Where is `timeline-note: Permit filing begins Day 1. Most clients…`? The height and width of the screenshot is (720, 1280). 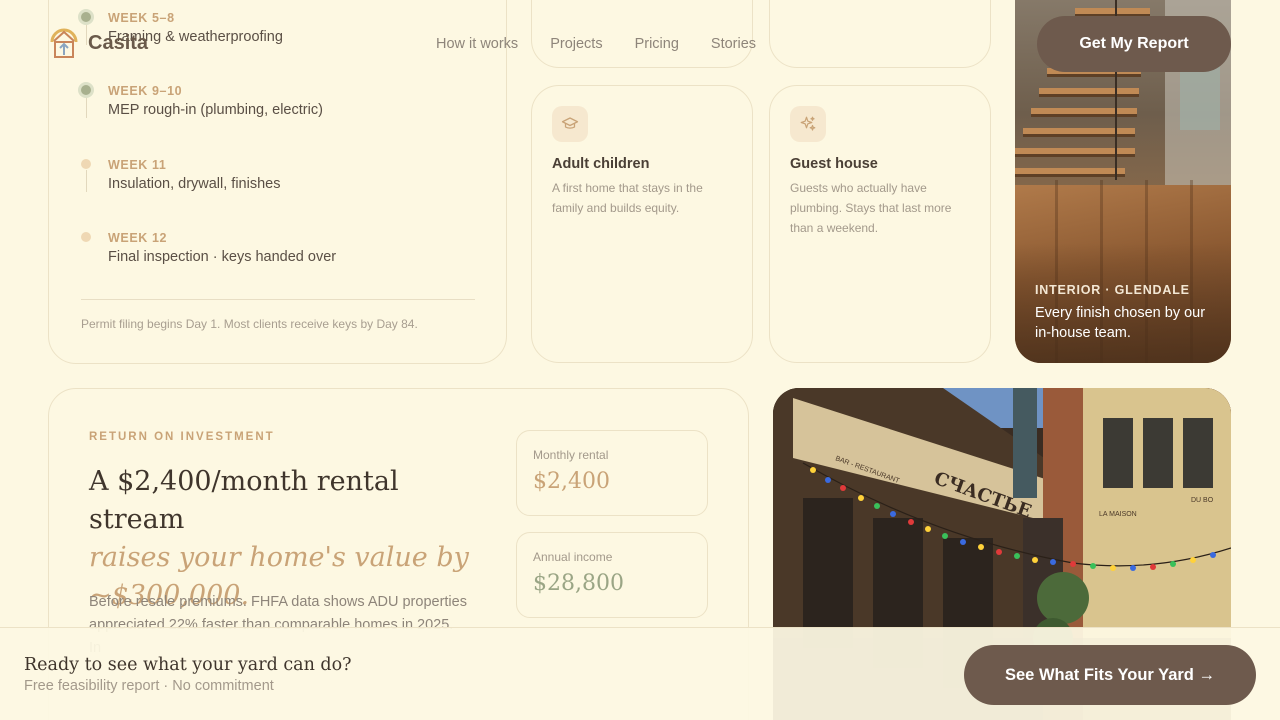 timeline-note: Permit filing begins Day 1. Most clients… is located at coordinates (249, 324).